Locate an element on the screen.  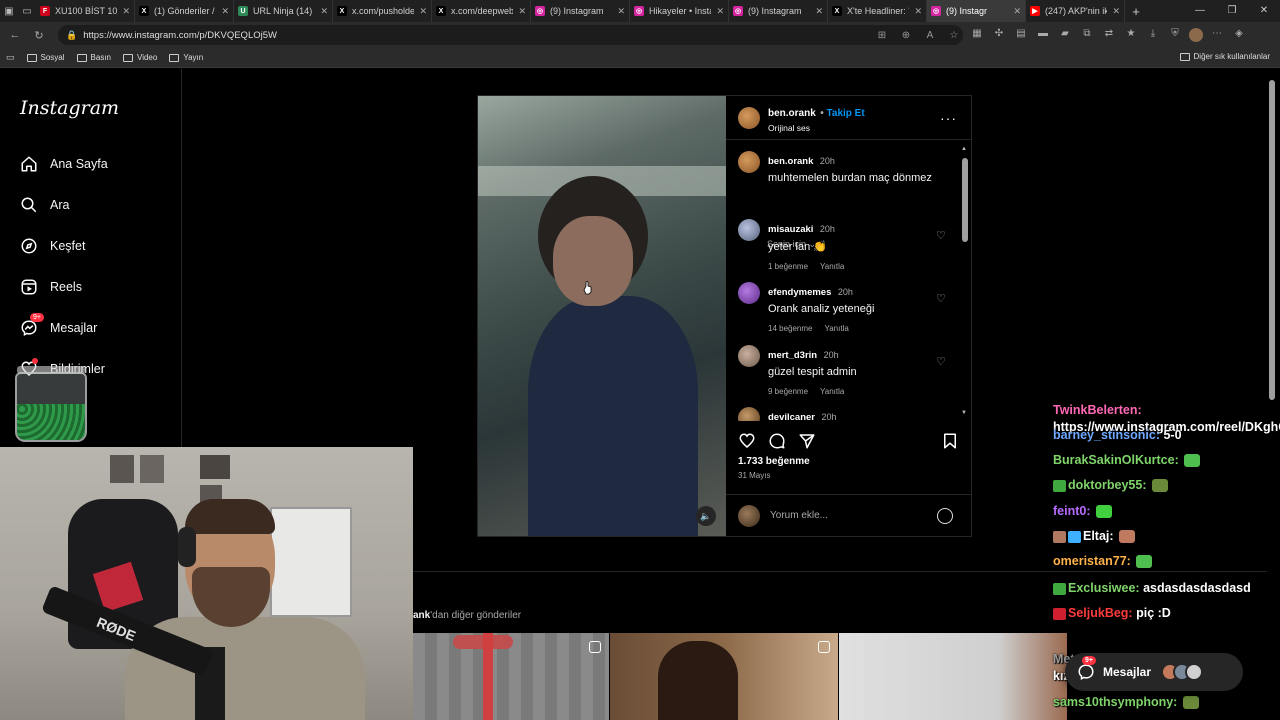
extension-icon: ▤ is located at coordinates (1021, 35).